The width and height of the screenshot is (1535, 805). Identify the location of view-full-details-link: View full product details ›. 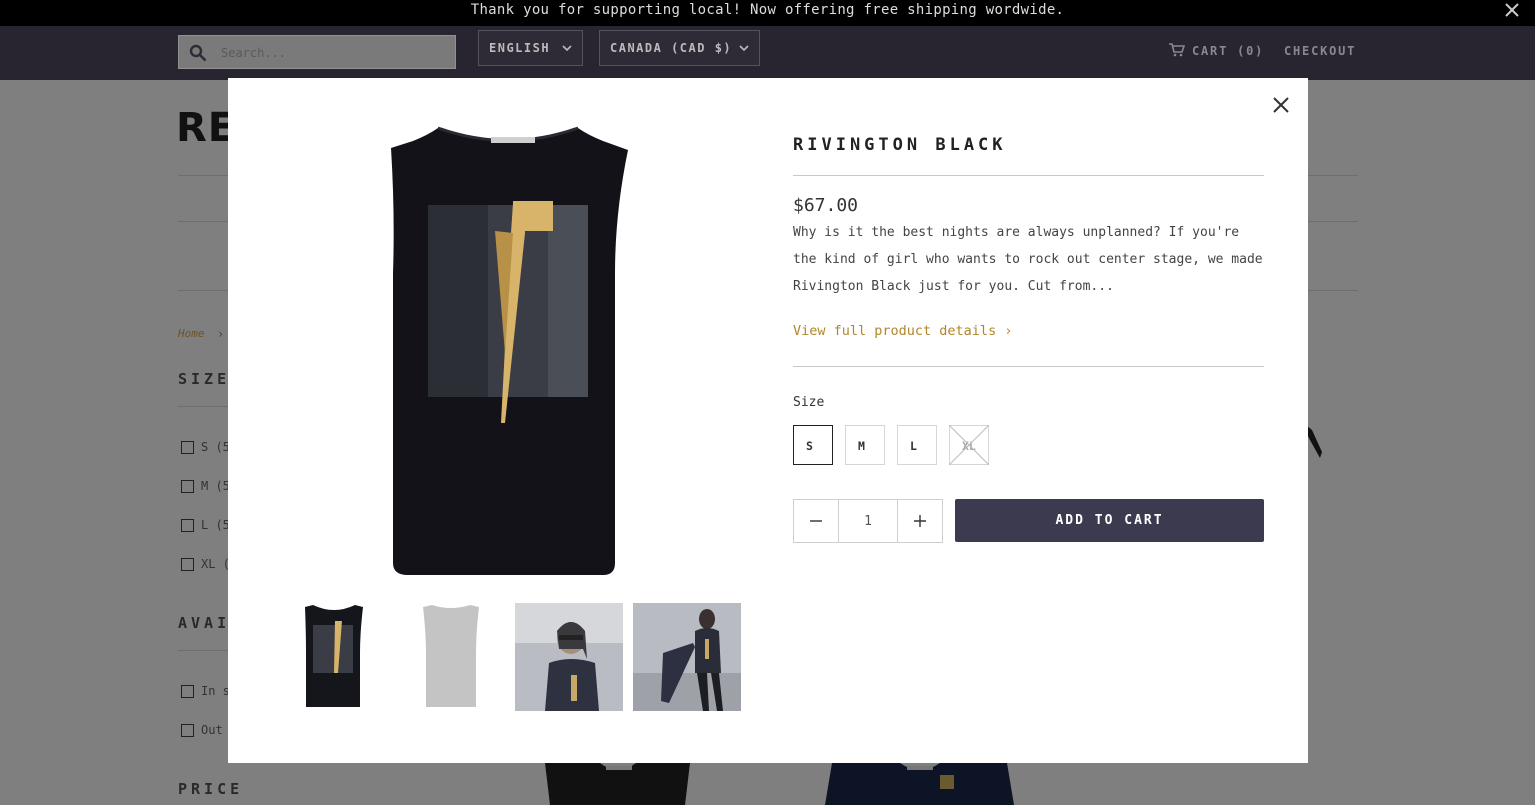
(902, 331).